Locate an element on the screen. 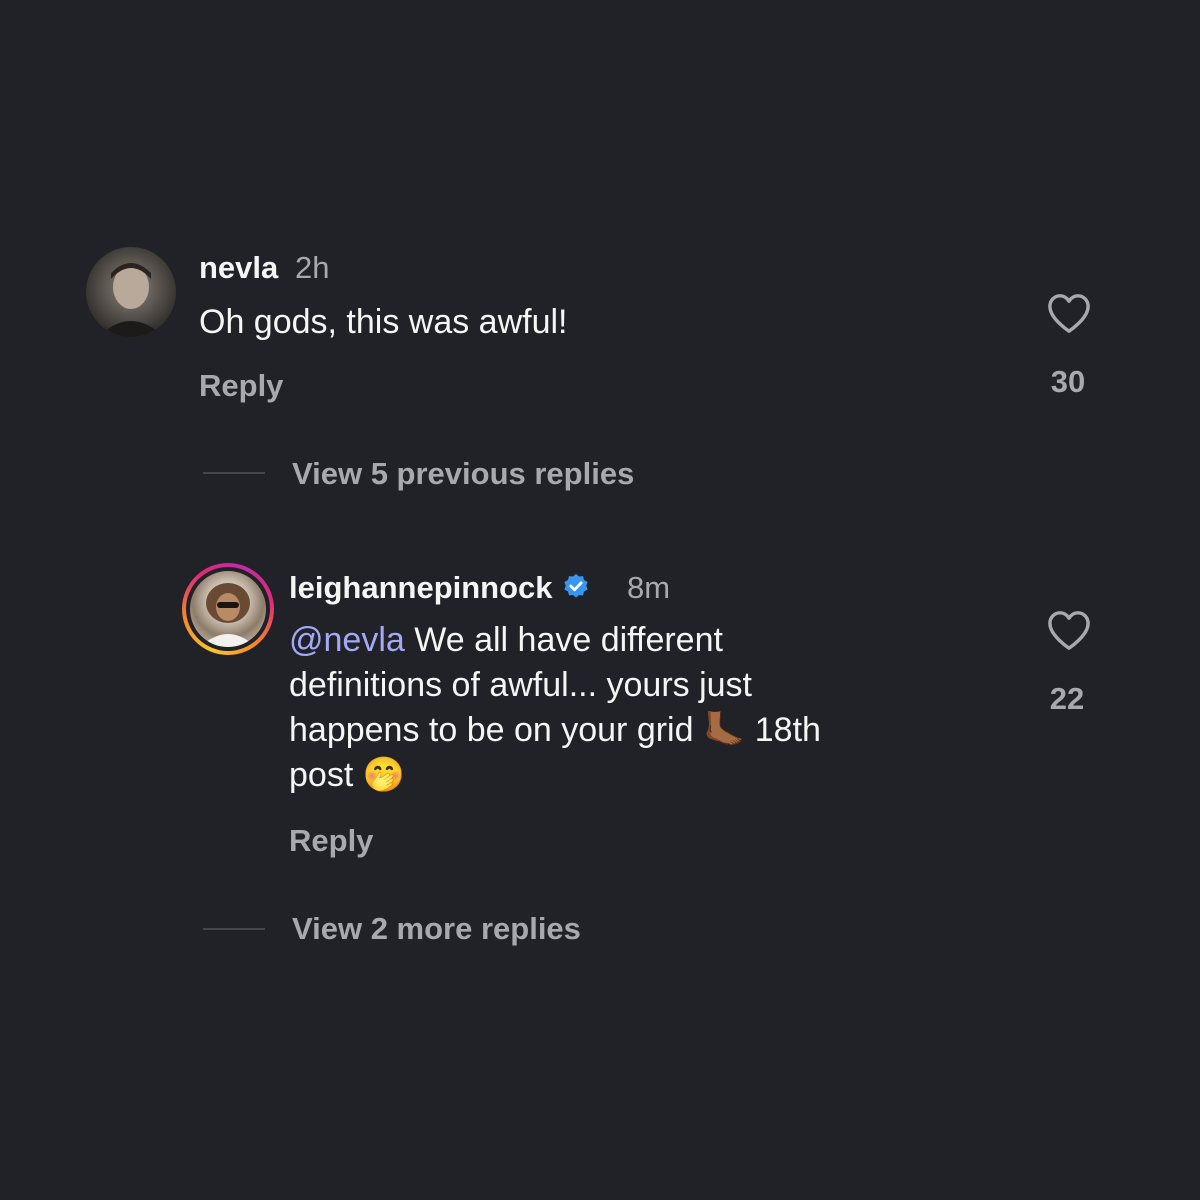 Image resolution: width=1200 pixels, height=1200 pixels. view-more-replies-button: View 2 more replies is located at coordinates (436, 929).